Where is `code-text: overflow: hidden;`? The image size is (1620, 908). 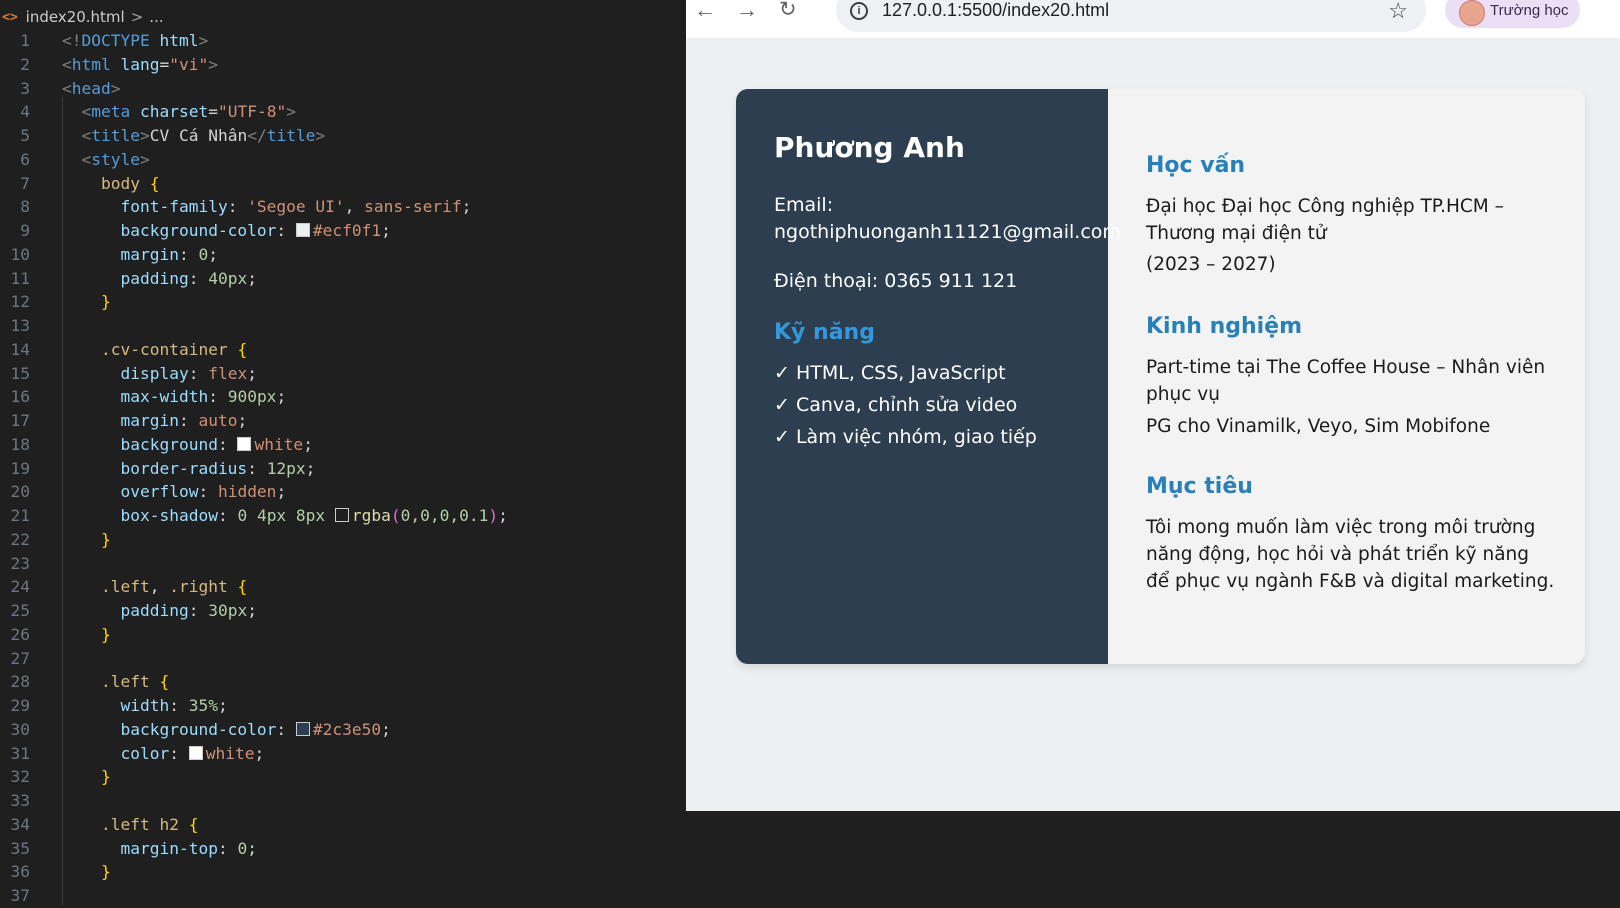
code-text: overflow: hidden; is located at coordinates (174, 492).